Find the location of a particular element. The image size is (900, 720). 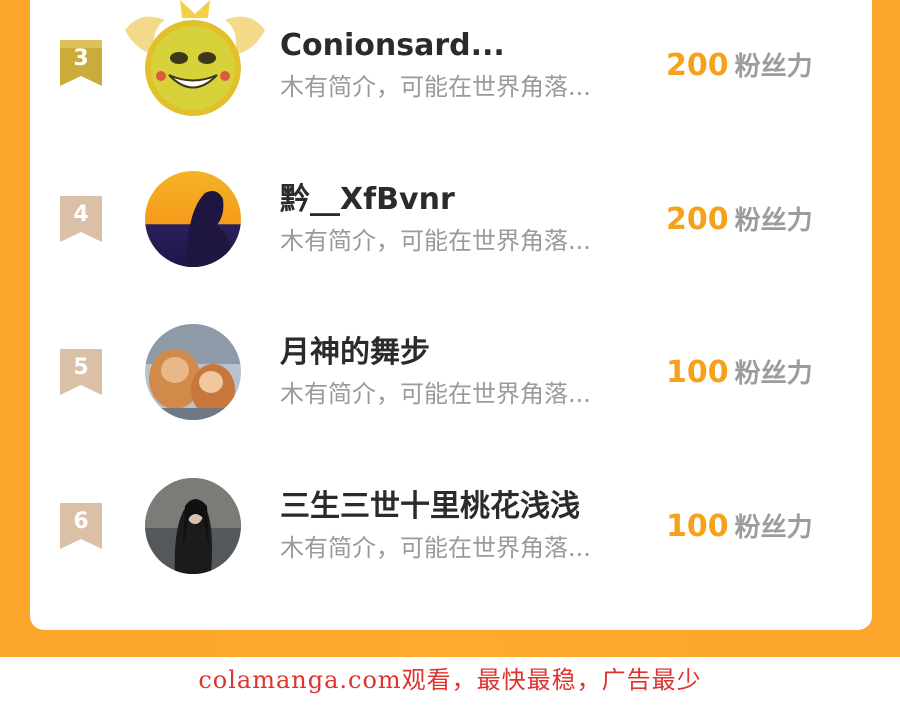

rank-number: 3 is located at coordinates (81, 58).